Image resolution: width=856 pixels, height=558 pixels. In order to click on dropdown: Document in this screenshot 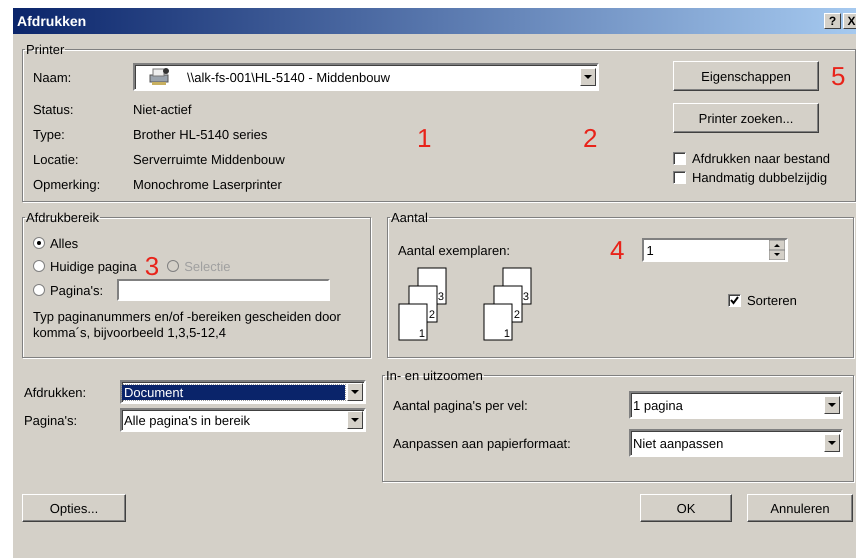, I will do `click(243, 392)`.